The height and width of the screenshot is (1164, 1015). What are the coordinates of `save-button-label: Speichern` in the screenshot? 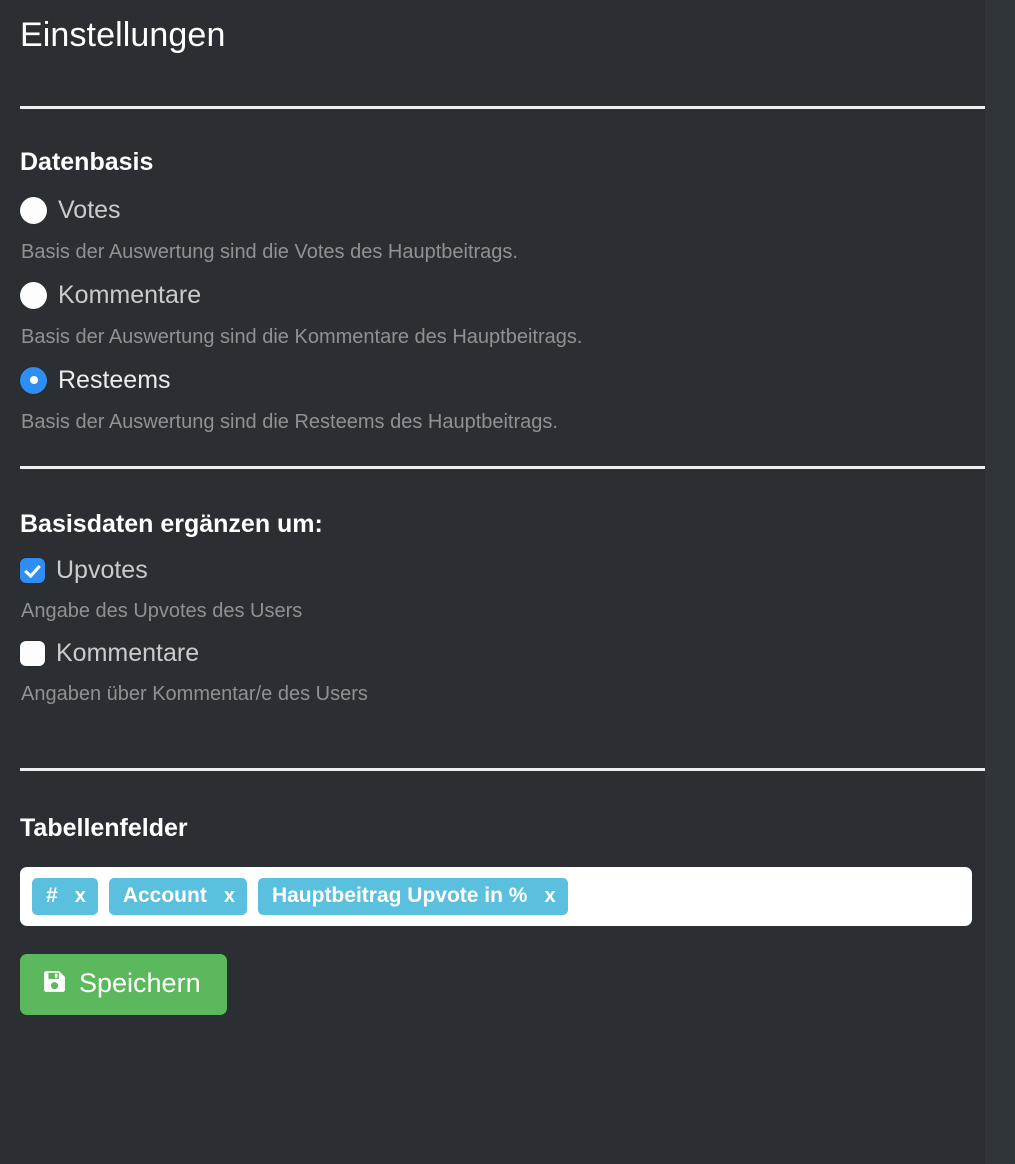 It's located at (140, 983).